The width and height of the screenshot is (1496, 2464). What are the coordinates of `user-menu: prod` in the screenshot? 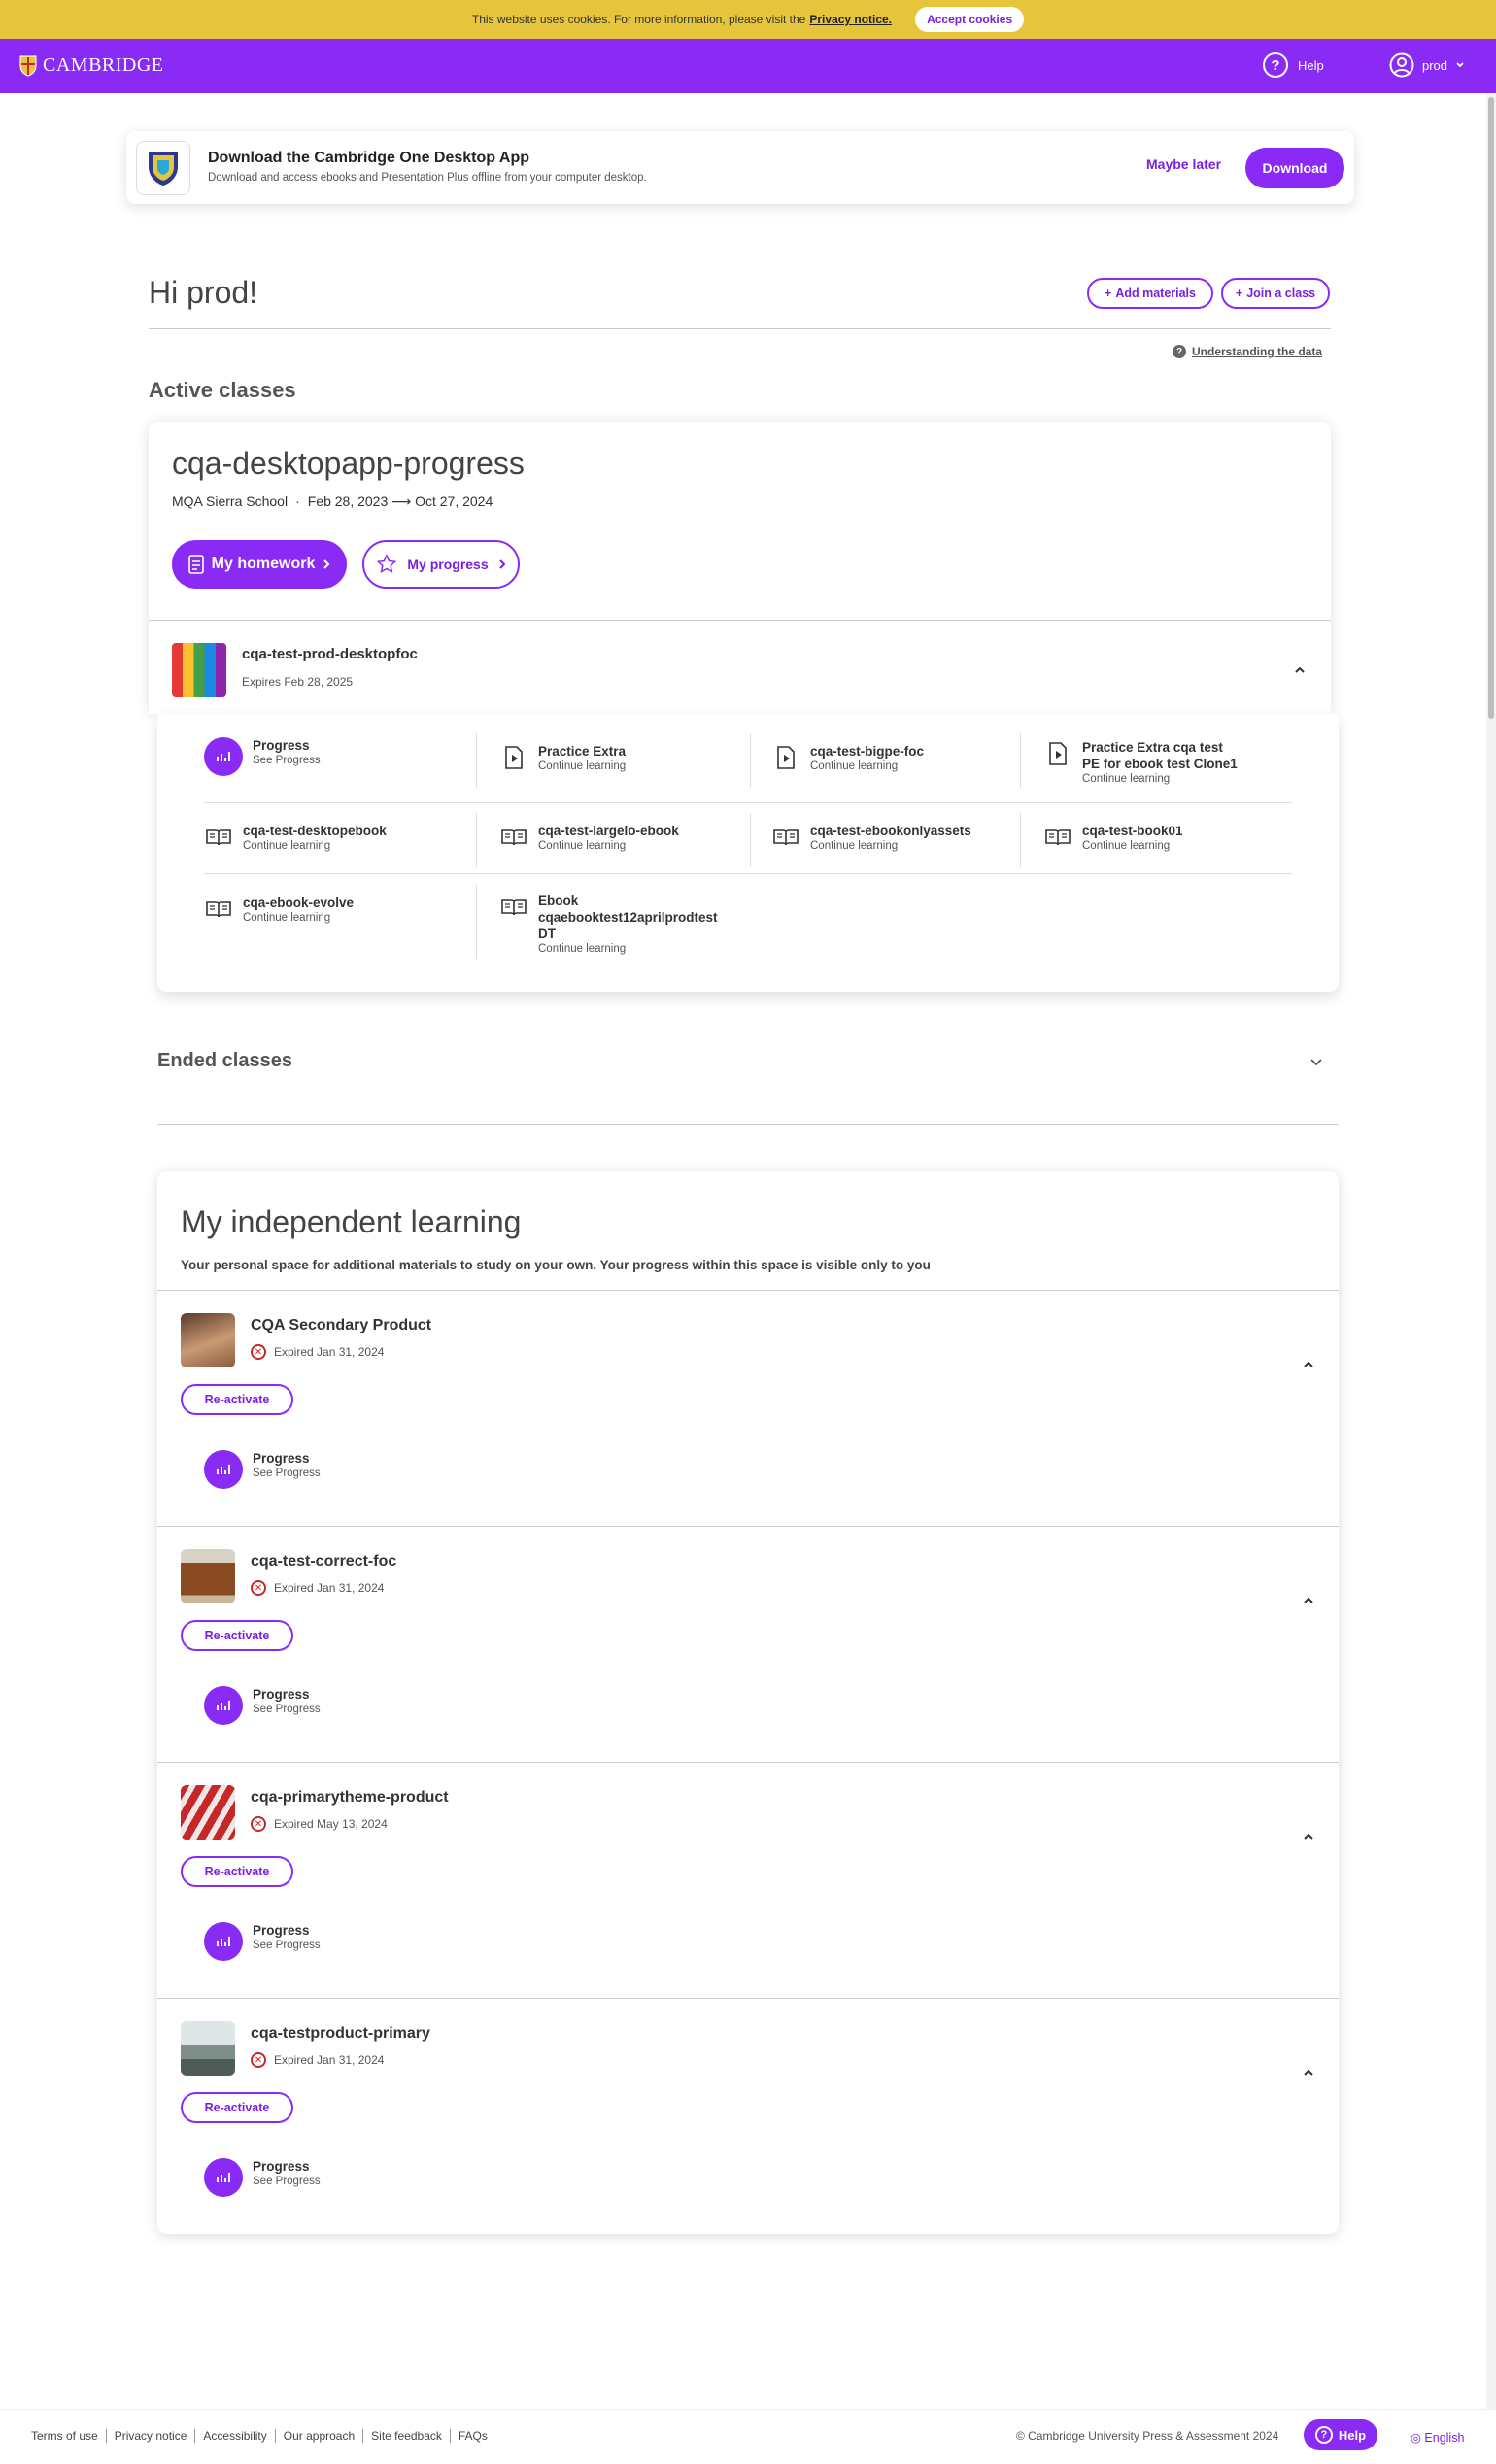 It's located at (1427, 65).